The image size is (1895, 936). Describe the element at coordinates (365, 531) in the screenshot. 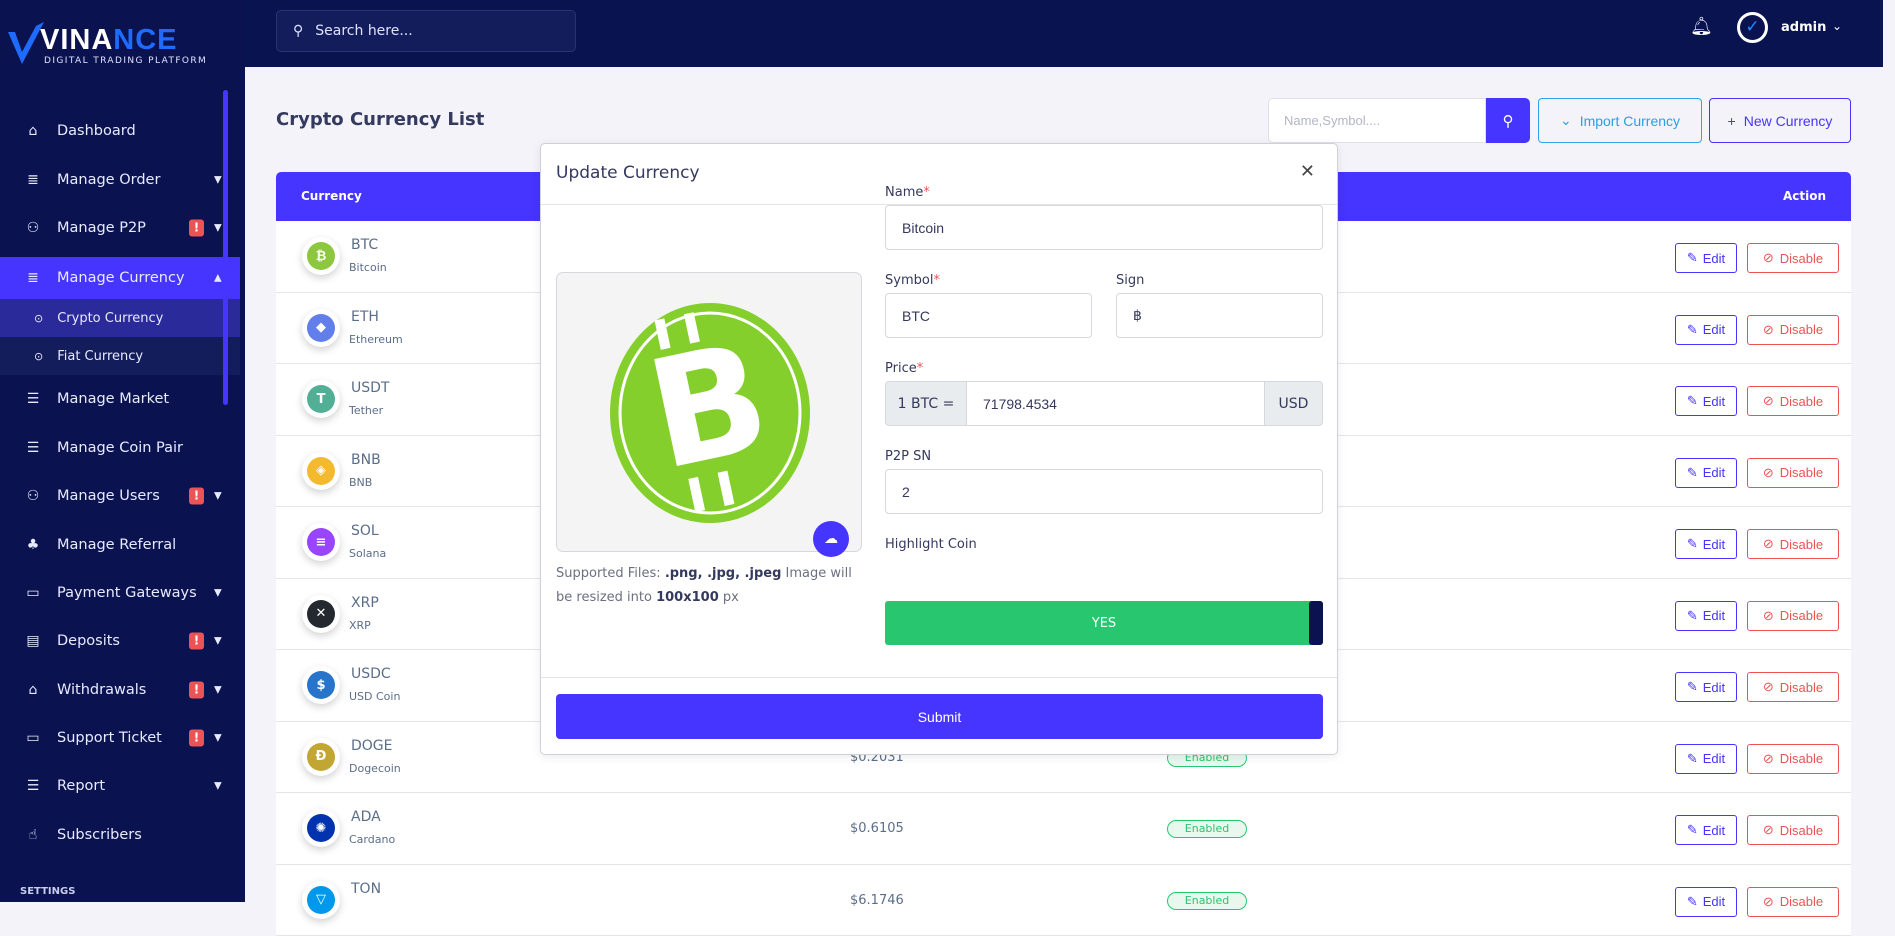

I see `currency-symbol: SOL` at that location.